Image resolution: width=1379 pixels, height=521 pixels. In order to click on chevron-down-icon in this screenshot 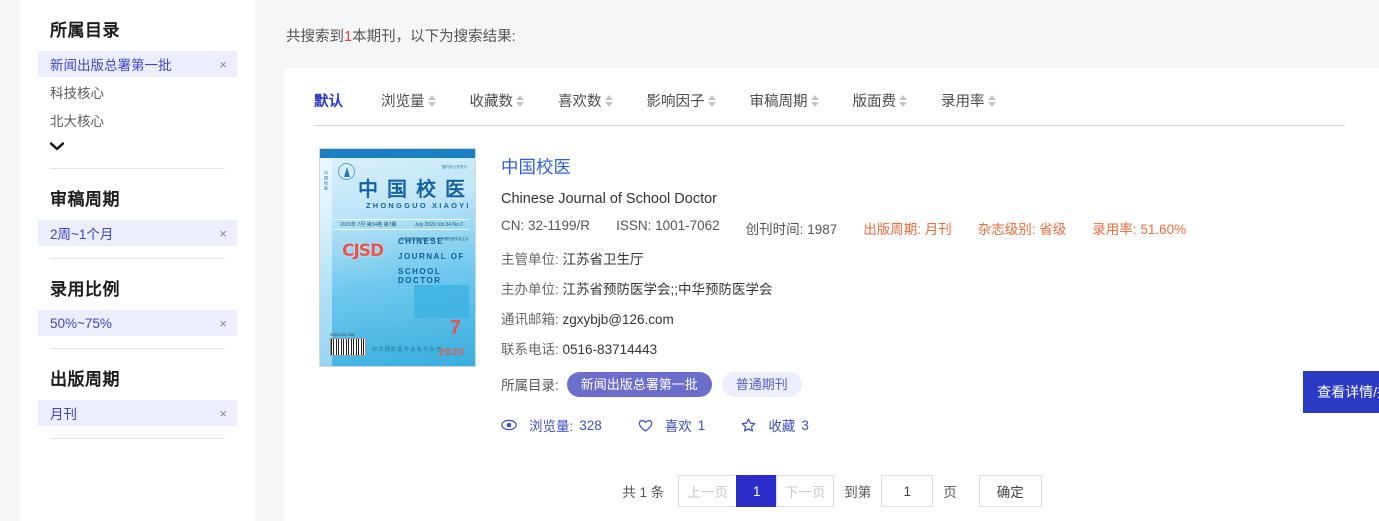, I will do `click(137, 145)`.